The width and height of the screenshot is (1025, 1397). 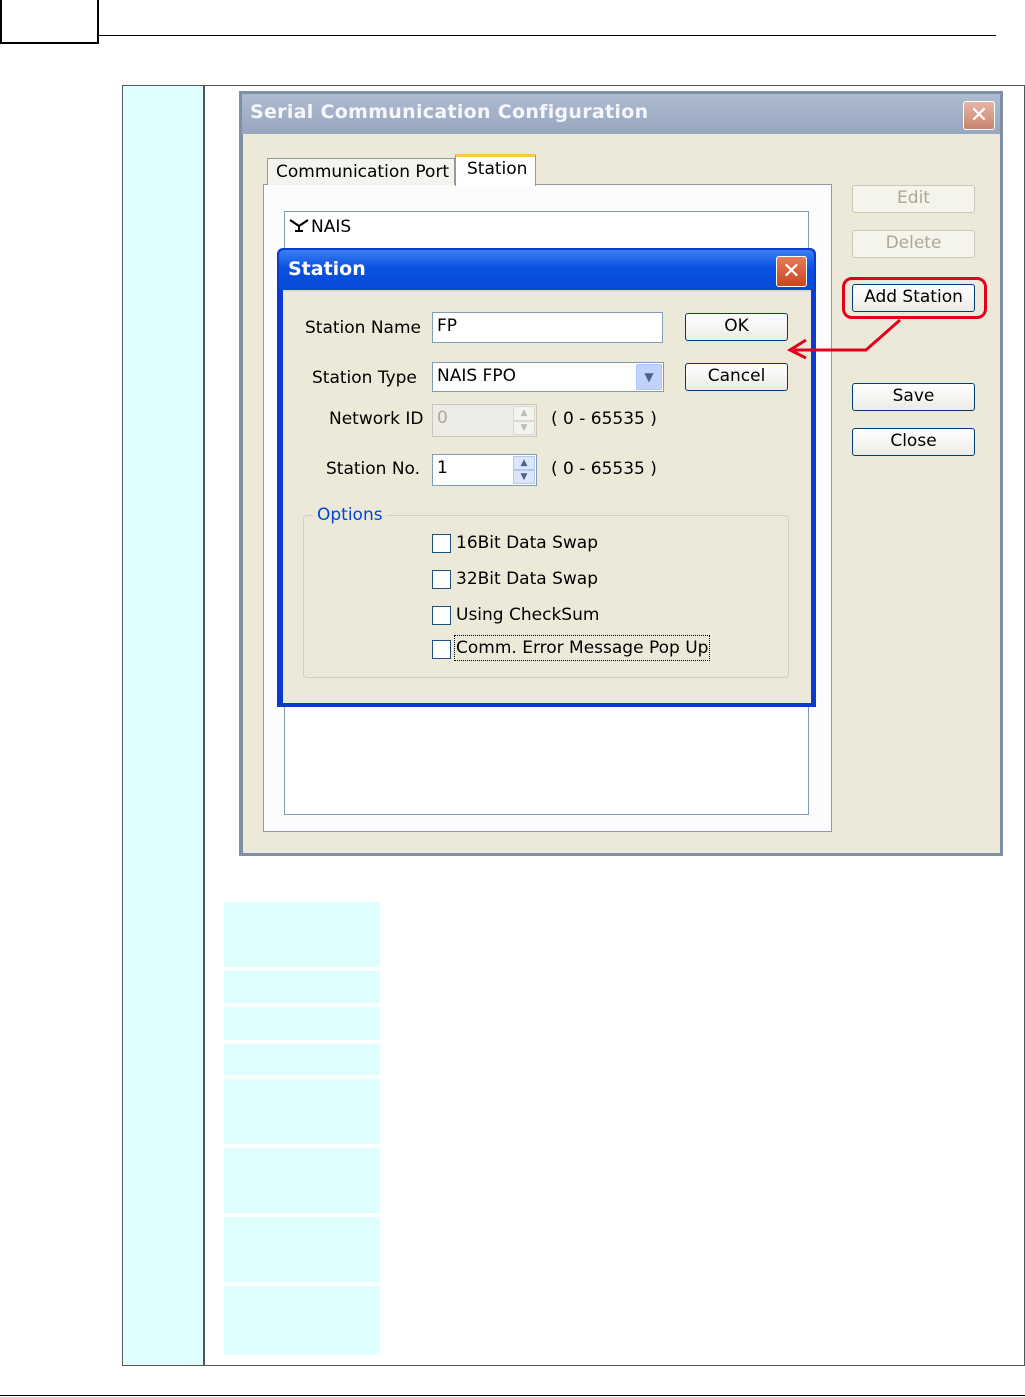 I want to click on serial-config-close-button: ✕, so click(x=979, y=115).